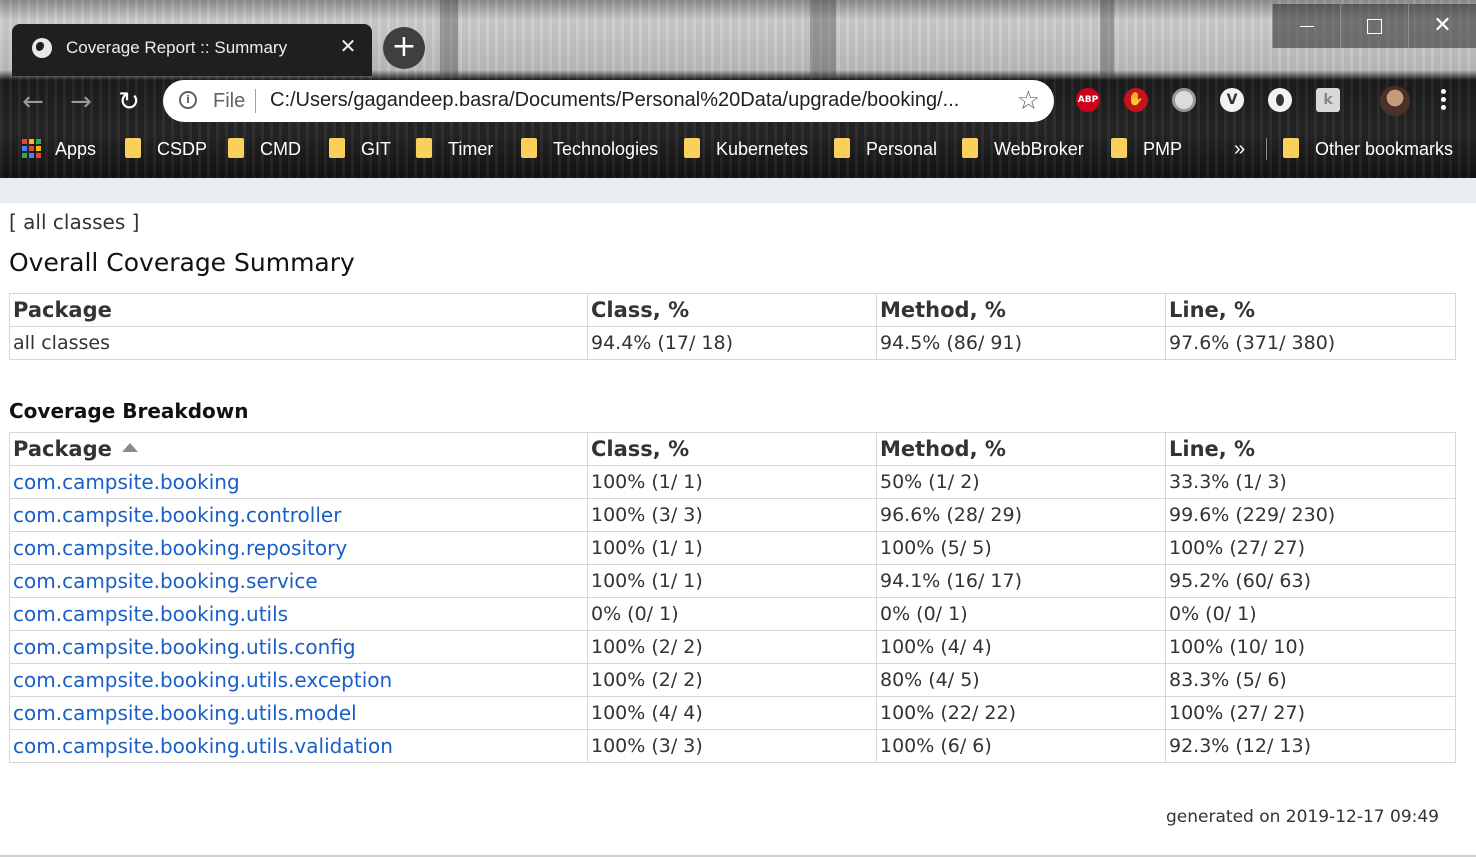  What do you see at coordinates (1021, 647) in the screenshot?
I see `cell-method-coverage: 100% (4/ 4)` at bounding box center [1021, 647].